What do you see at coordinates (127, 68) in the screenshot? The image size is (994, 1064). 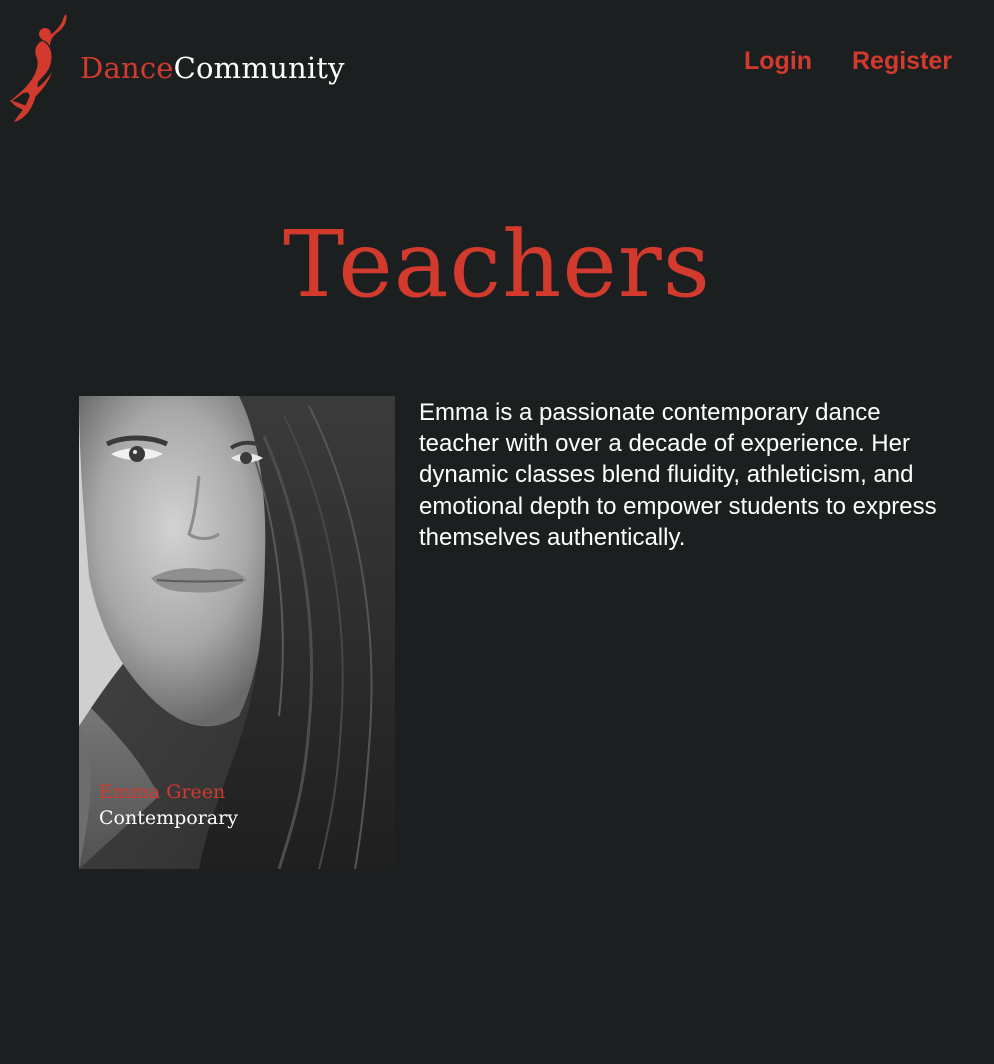 I see `brand-name-part1: Dance` at bounding box center [127, 68].